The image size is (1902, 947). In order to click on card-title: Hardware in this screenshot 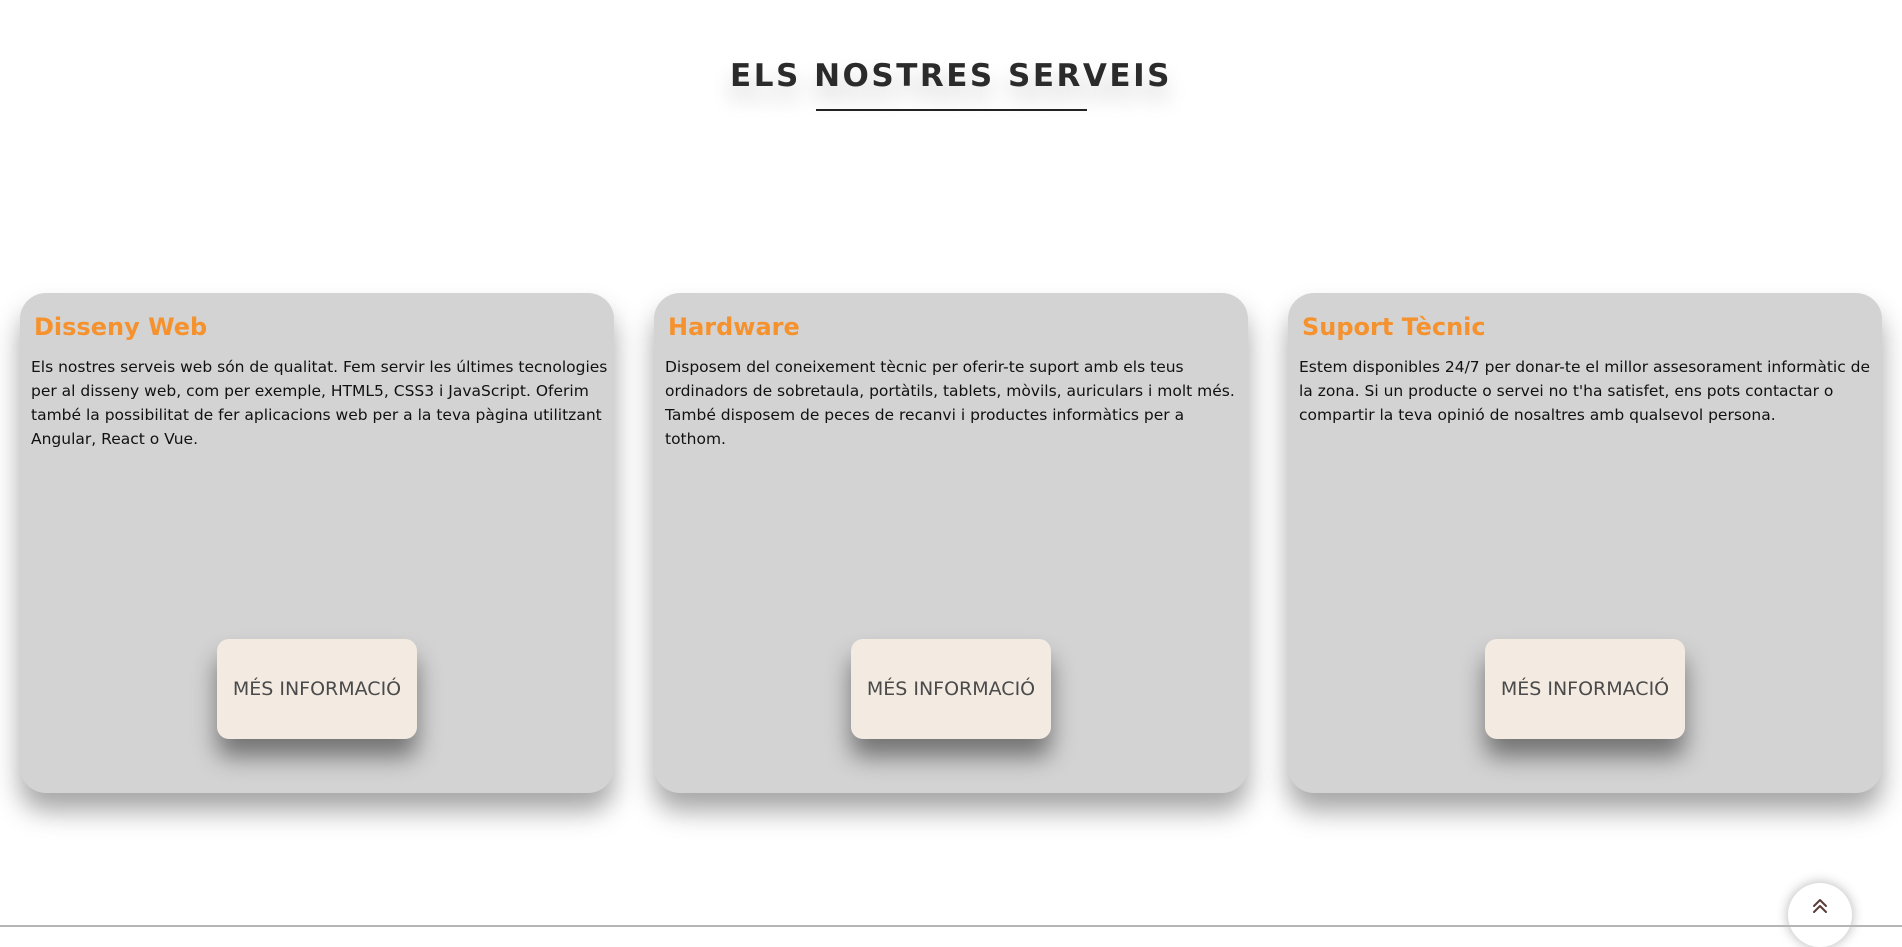, I will do `click(734, 327)`.